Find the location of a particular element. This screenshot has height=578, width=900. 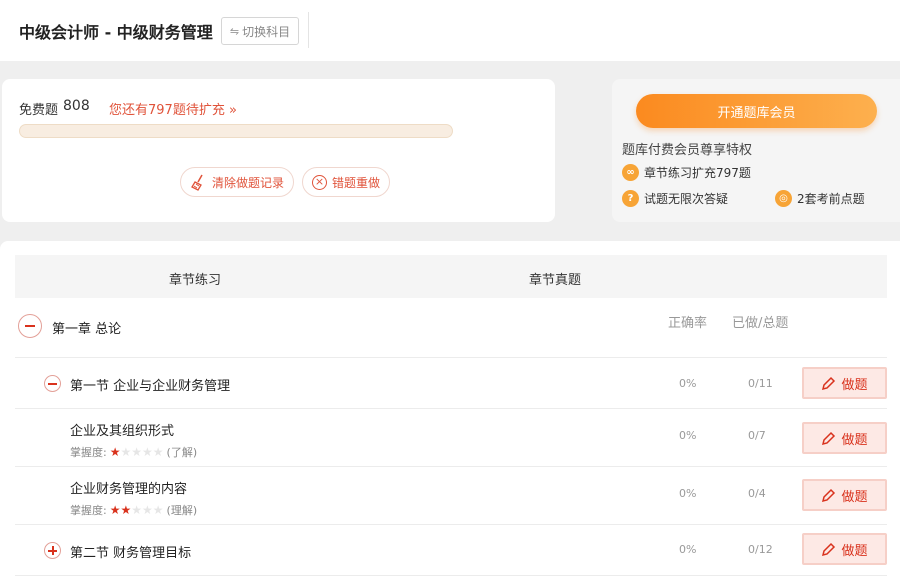

vip-benefit-text: 章节练习扩充797题 is located at coordinates (697, 173).